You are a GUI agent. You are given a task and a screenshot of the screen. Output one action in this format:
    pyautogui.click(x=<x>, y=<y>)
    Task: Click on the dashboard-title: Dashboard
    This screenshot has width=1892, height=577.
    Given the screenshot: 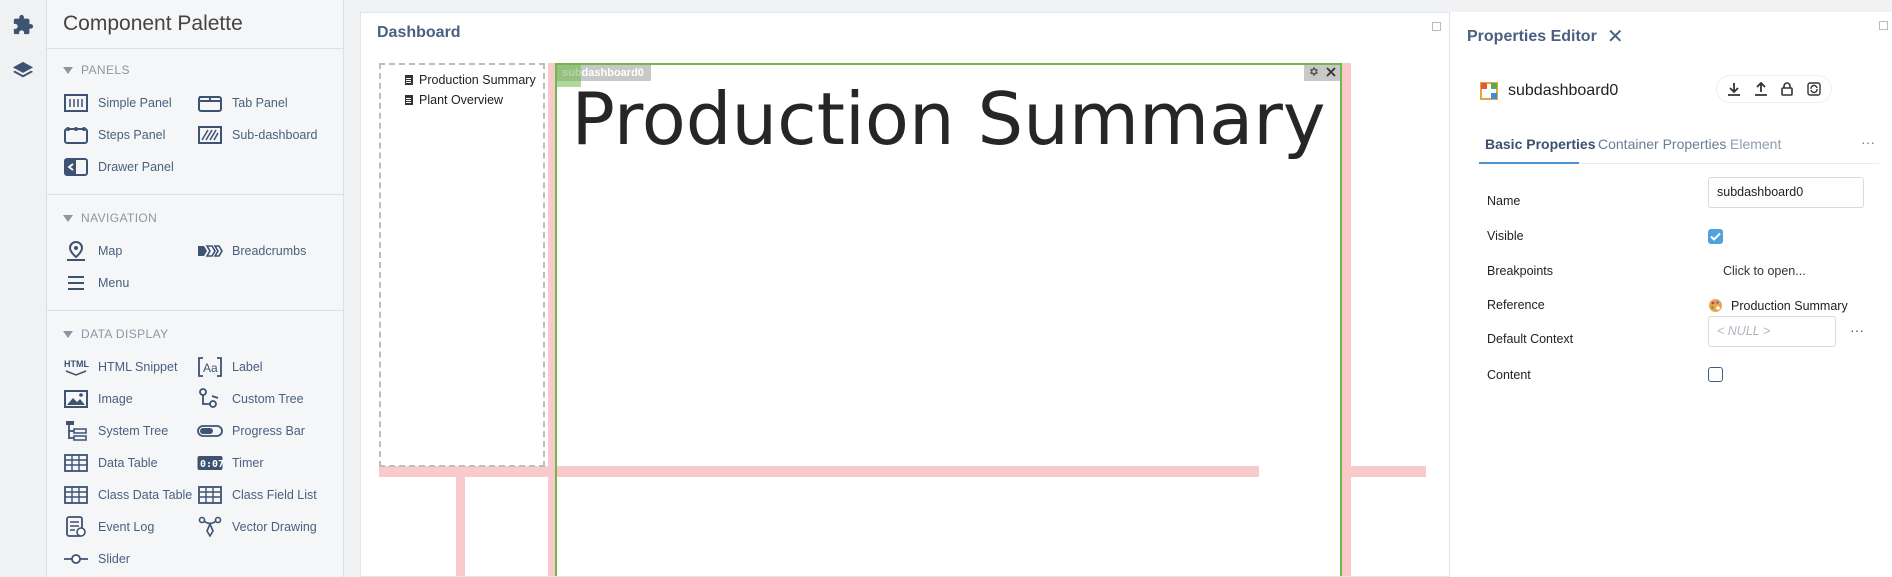 What is the action you would take?
    pyautogui.click(x=419, y=32)
    